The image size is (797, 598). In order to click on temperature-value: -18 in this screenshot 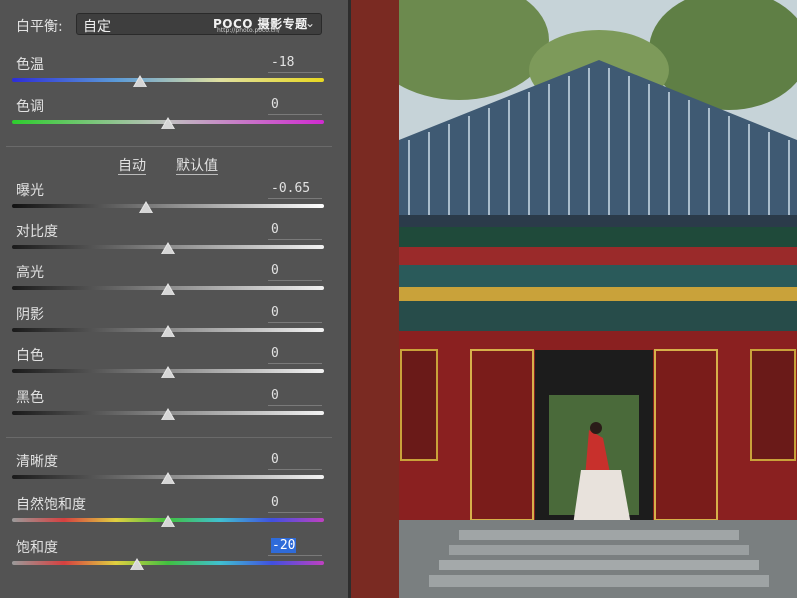, I will do `click(283, 62)`.